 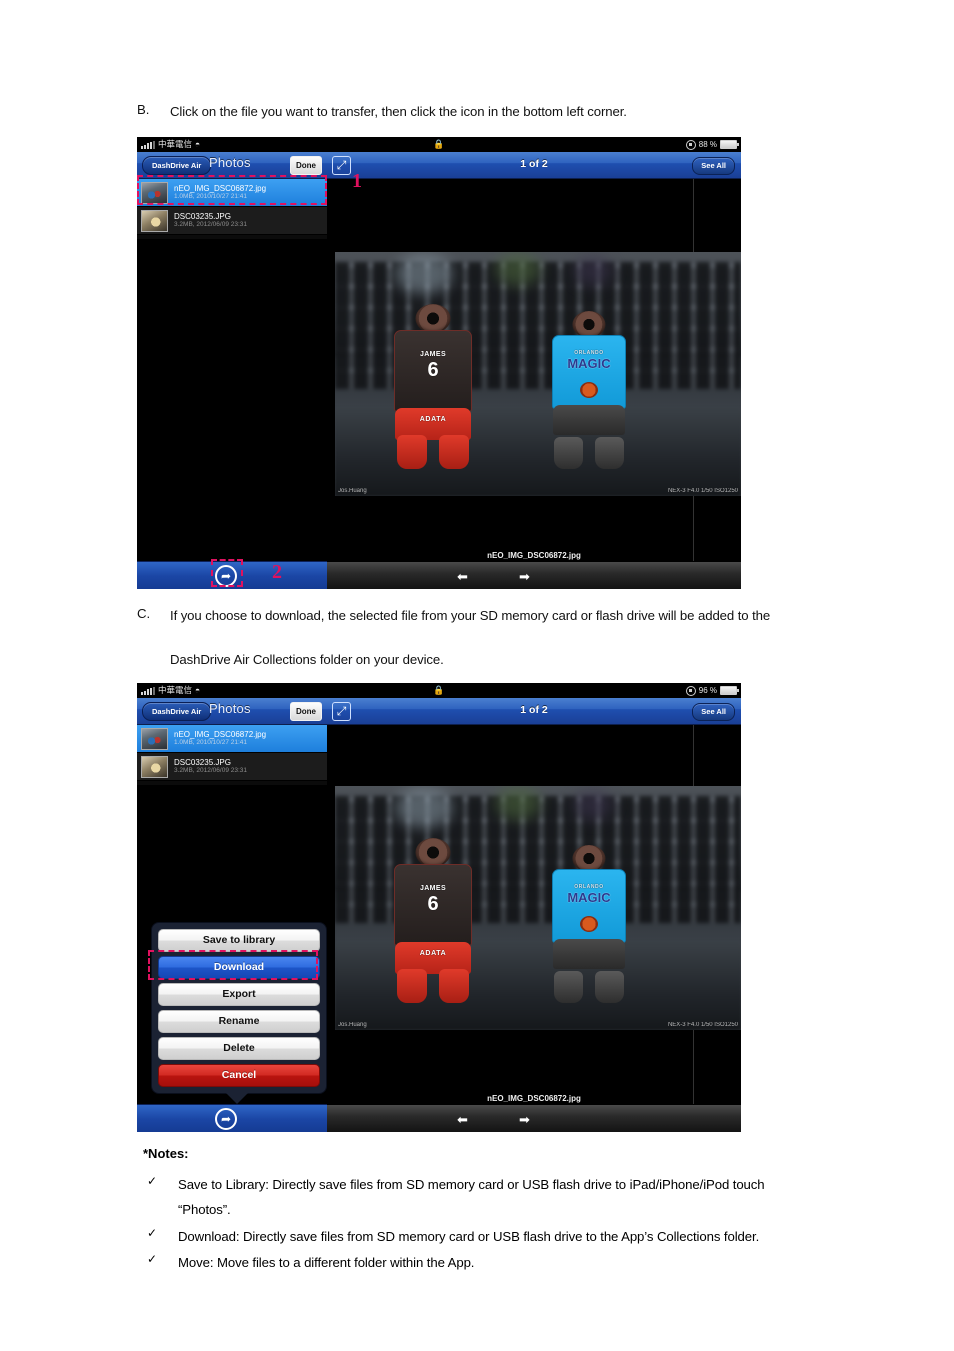 I want to click on file-name-label: nEO_IMG_DSC06872.jpg, so click(x=220, y=735).